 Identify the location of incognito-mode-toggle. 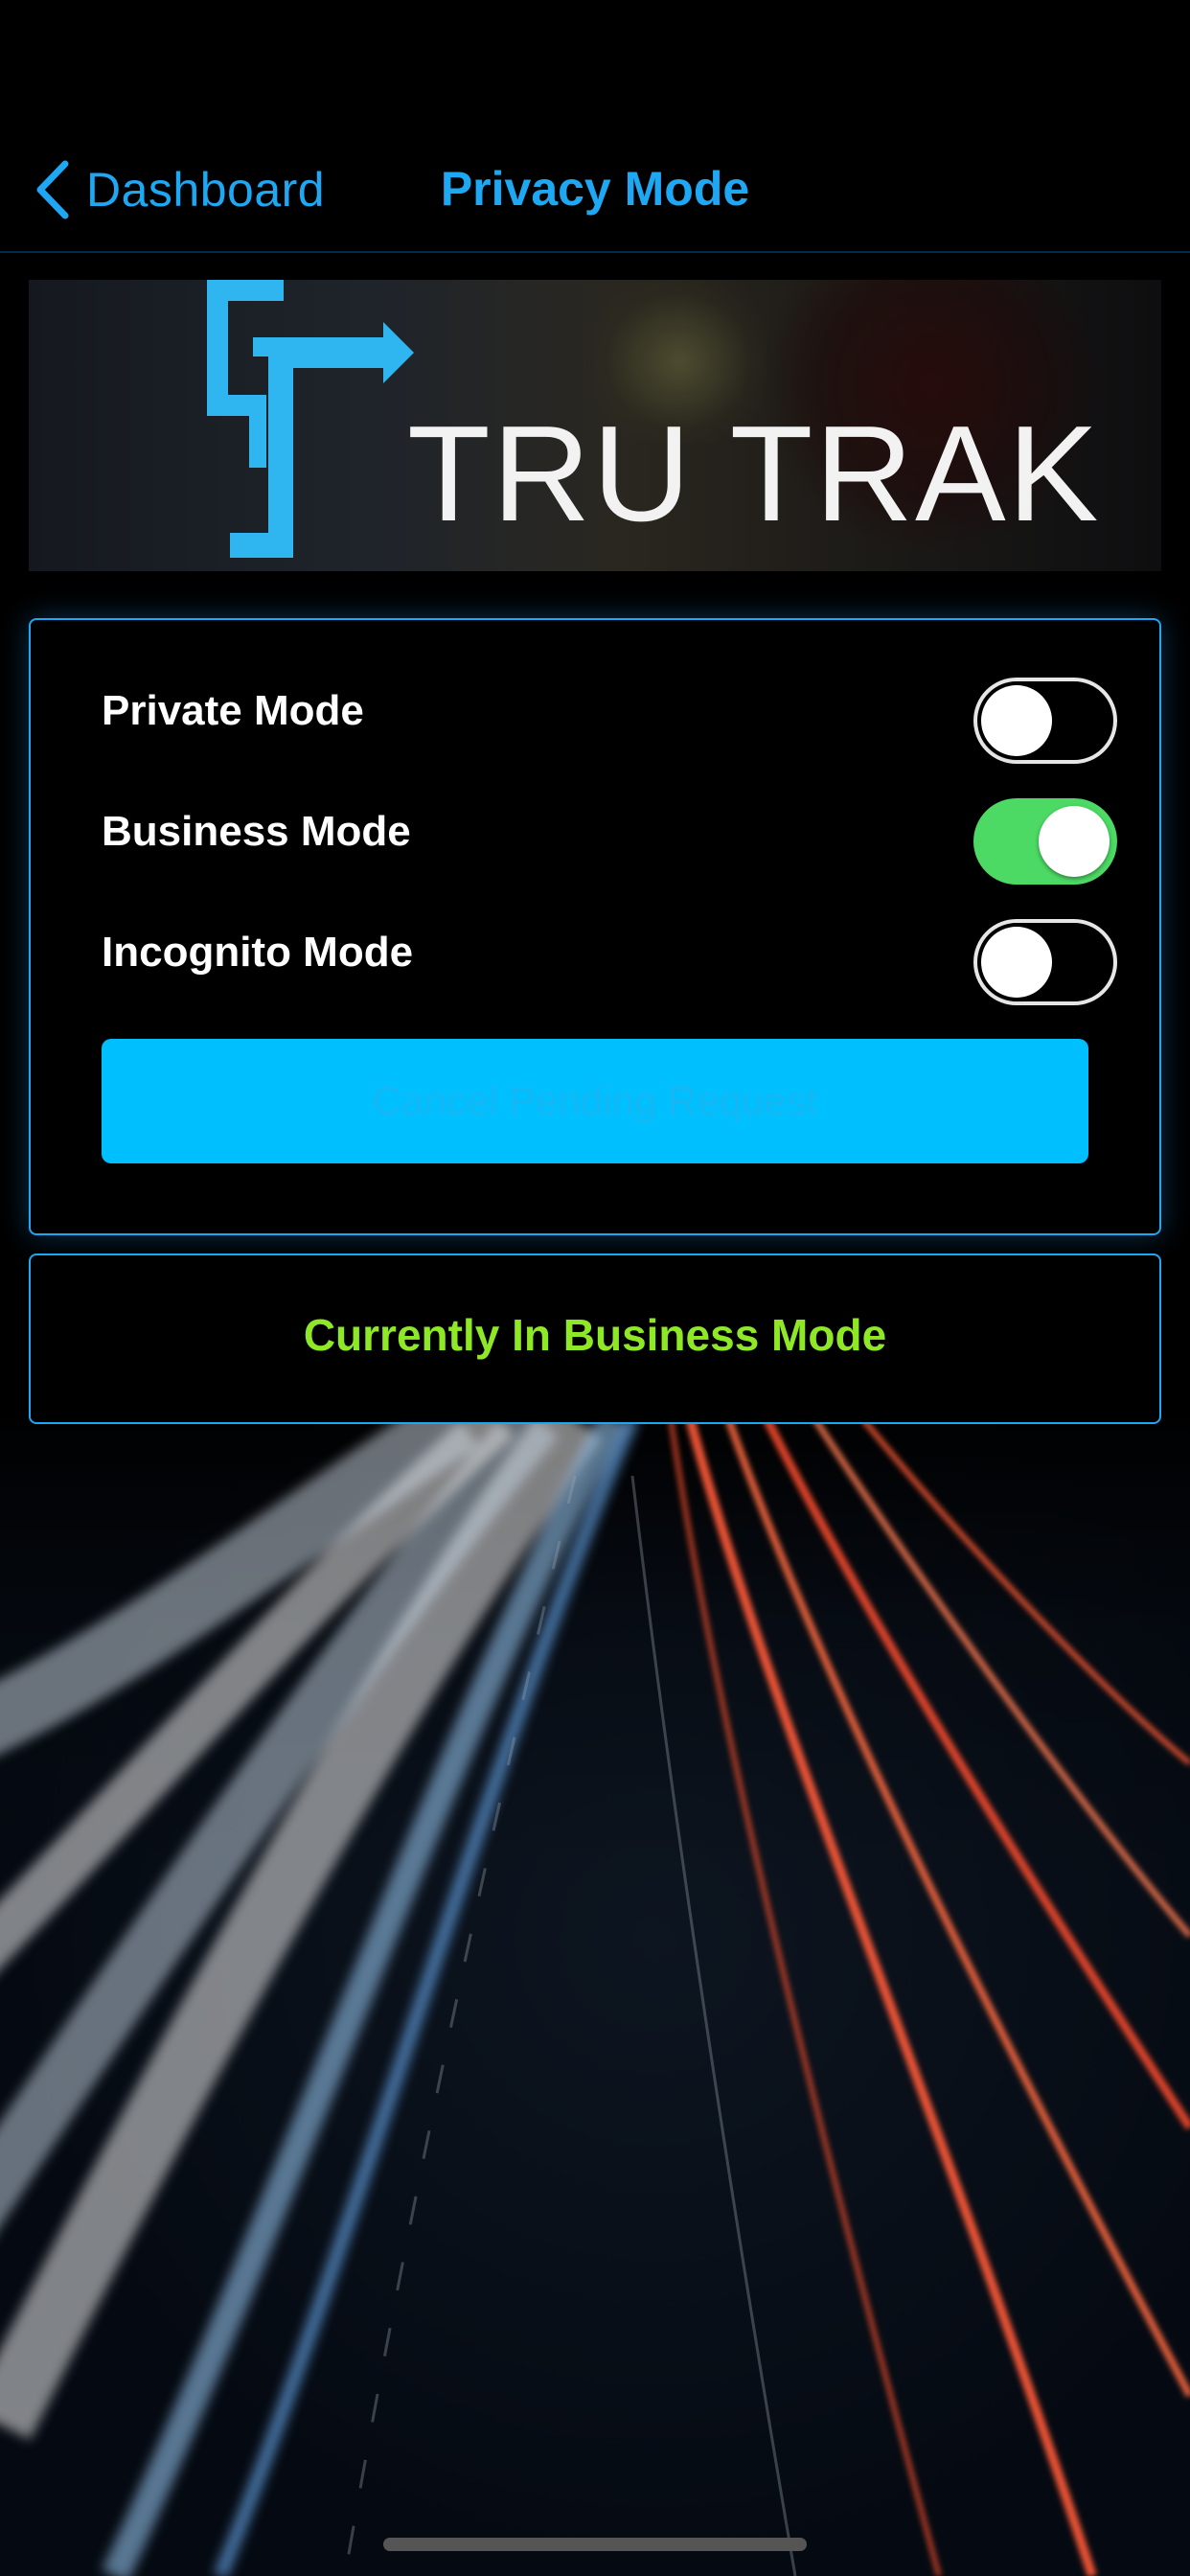
(1045, 962).